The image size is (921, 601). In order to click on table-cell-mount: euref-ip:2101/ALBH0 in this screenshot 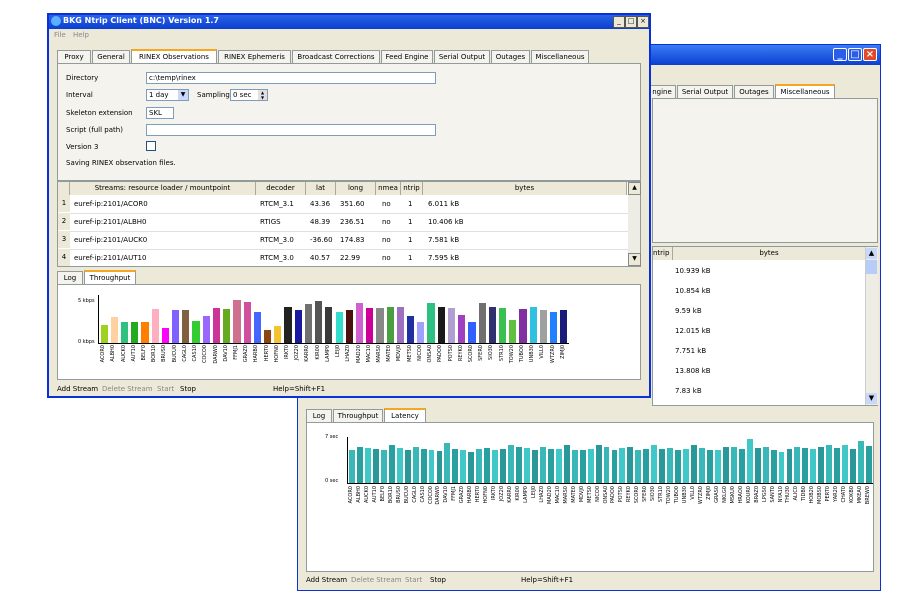, I will do `click(110, 222)`.